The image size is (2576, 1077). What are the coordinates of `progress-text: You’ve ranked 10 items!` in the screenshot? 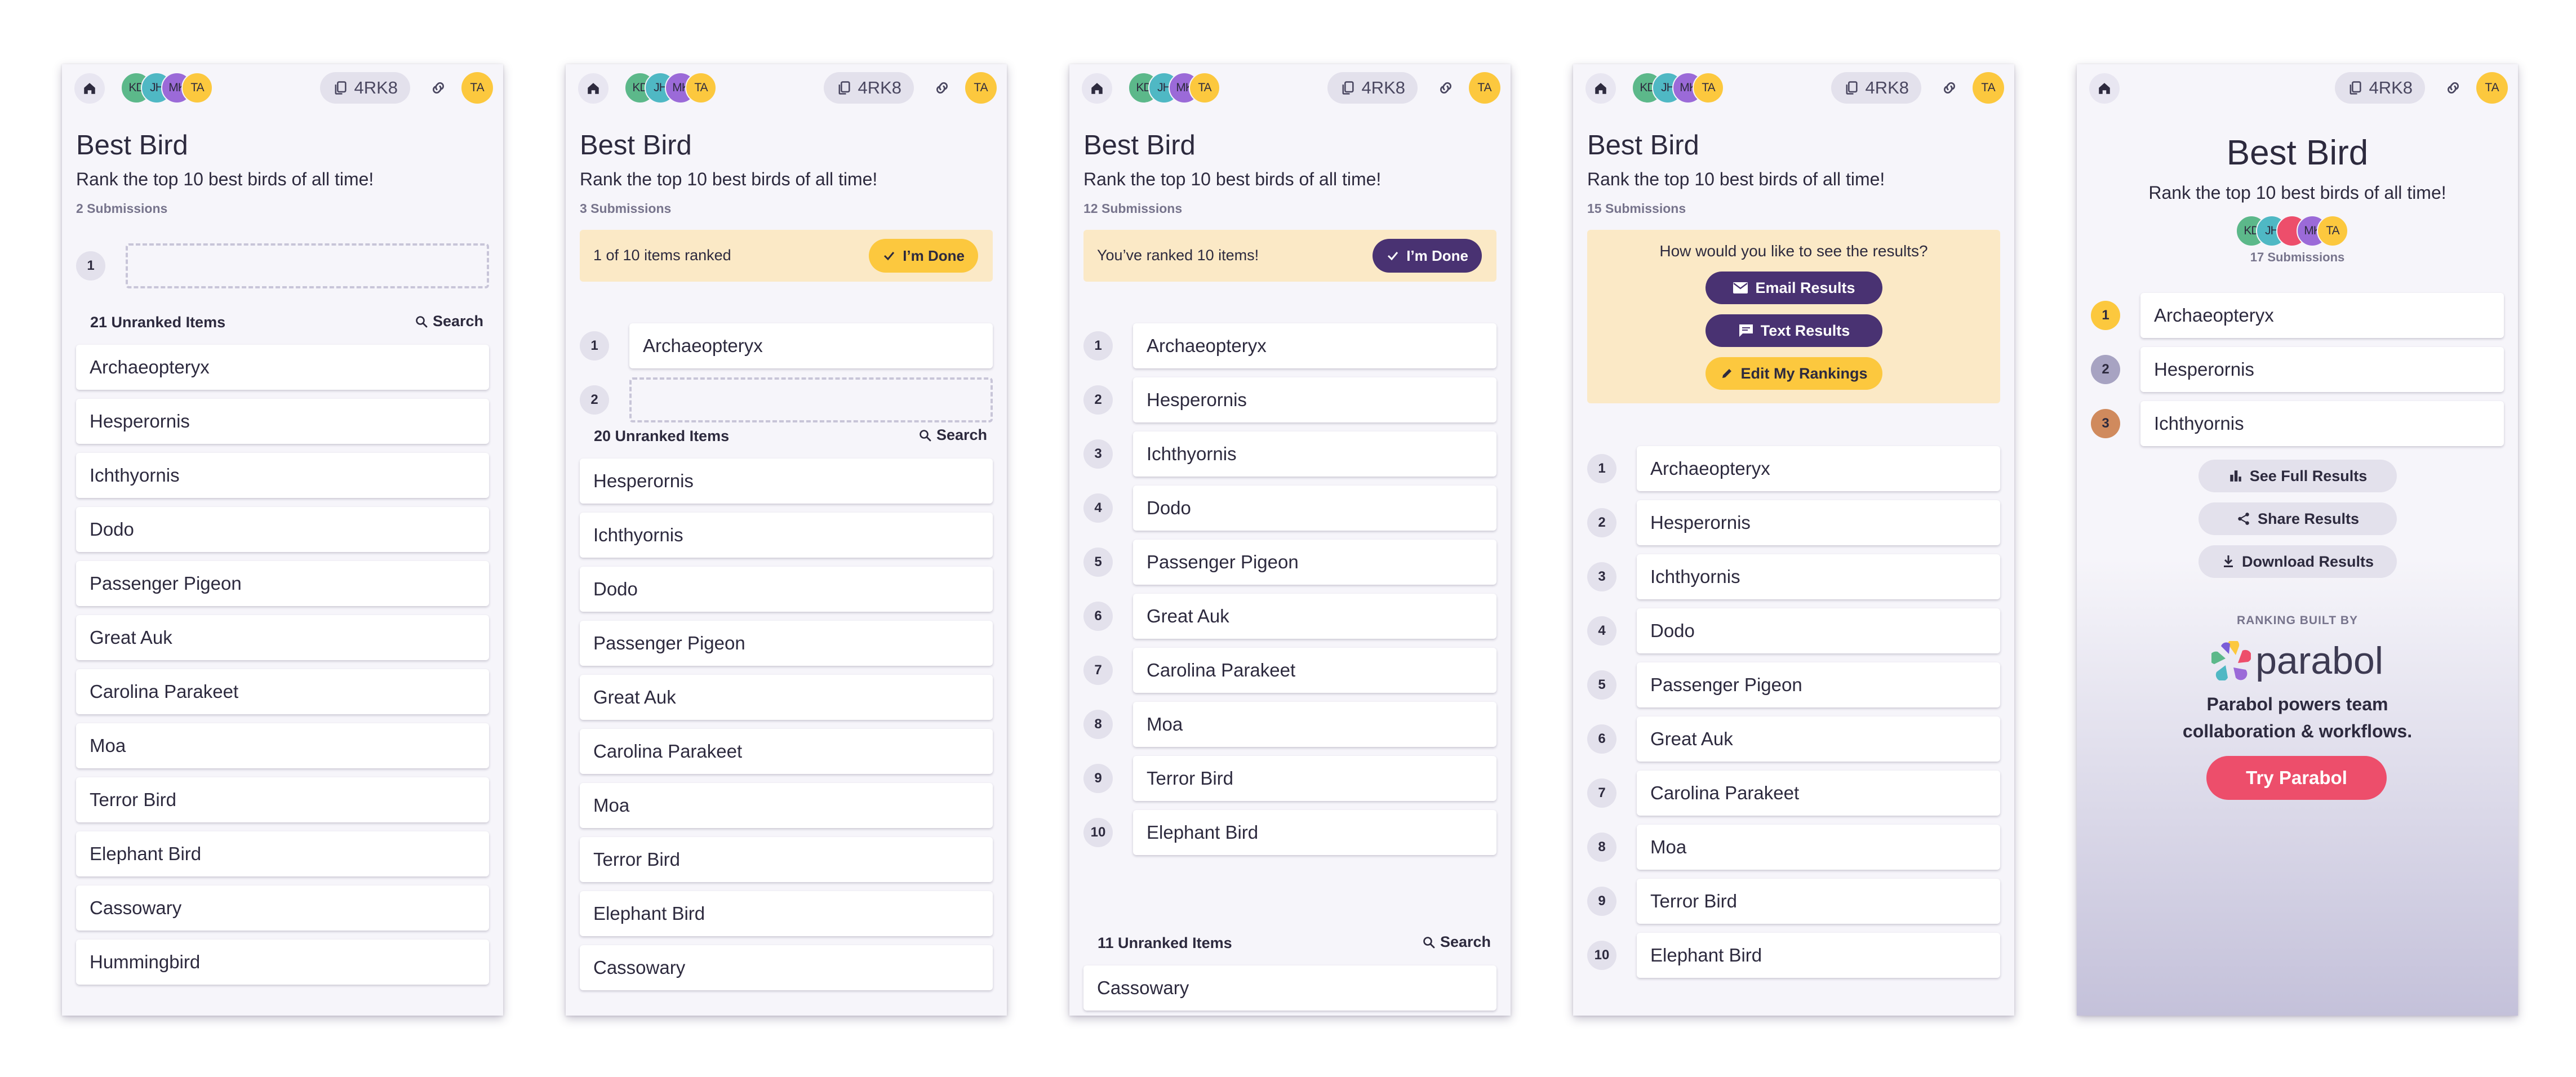 It's located at (1178, 255).